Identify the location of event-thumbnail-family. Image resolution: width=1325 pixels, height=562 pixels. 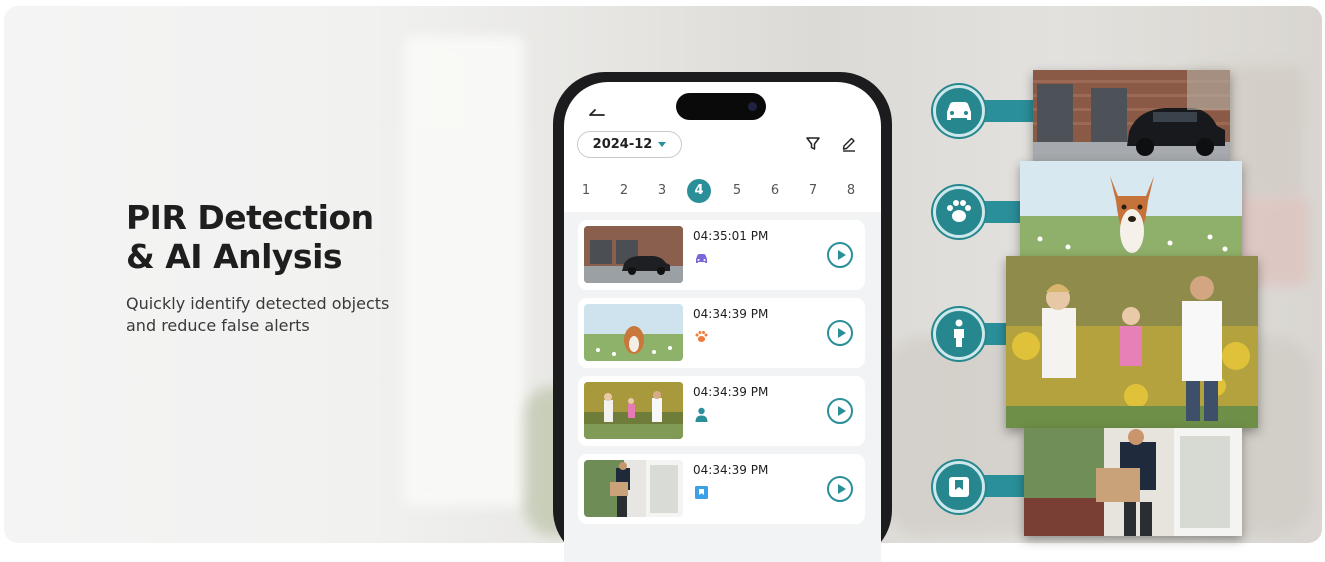
(633, 410).